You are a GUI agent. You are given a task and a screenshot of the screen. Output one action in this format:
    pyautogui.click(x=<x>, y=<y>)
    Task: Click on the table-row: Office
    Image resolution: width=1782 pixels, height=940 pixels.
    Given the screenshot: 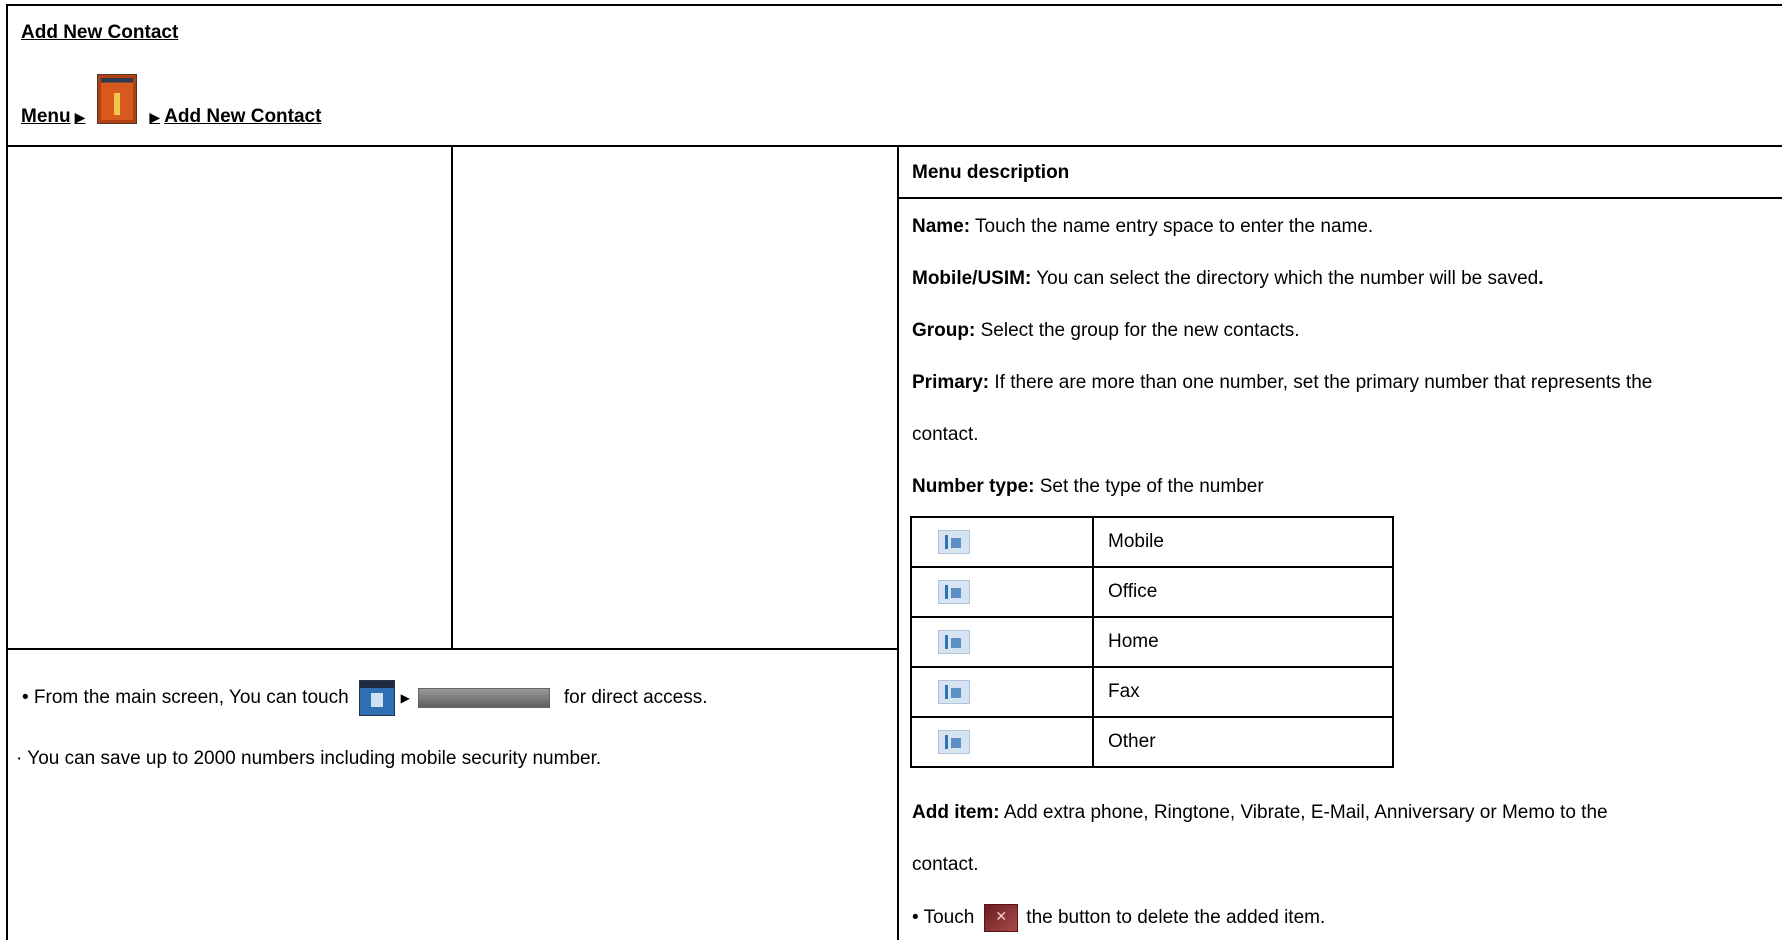 What is the action you would take?
    pyautogui.click(x=1152, y=592)
    